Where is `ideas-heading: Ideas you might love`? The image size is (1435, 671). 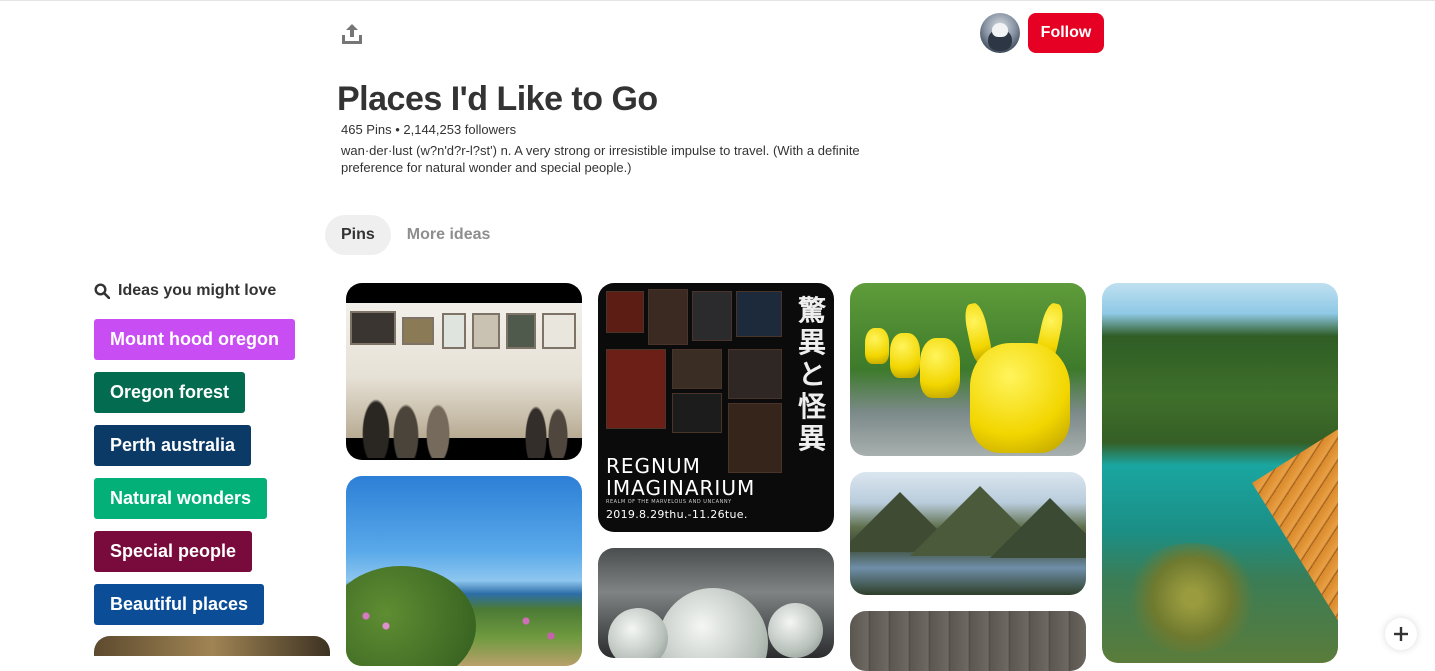
ideas-heading: Ideas you might love is located at coordinates (185, 291).